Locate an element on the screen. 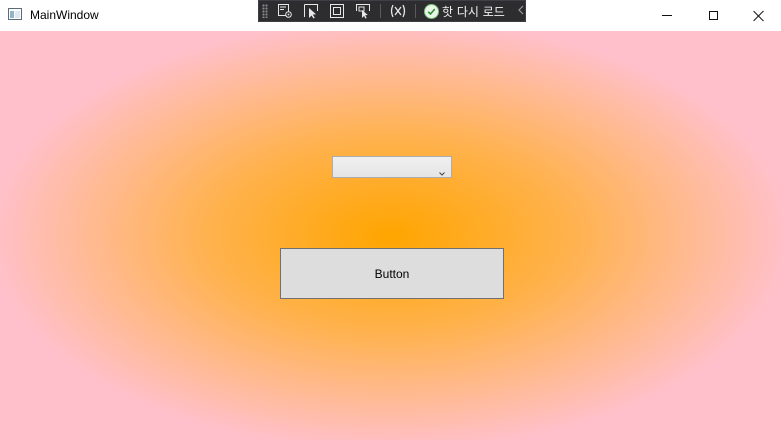 The width and height of the screenshot is (781, 440). minimize-icon is located at coordinates (667, 15).